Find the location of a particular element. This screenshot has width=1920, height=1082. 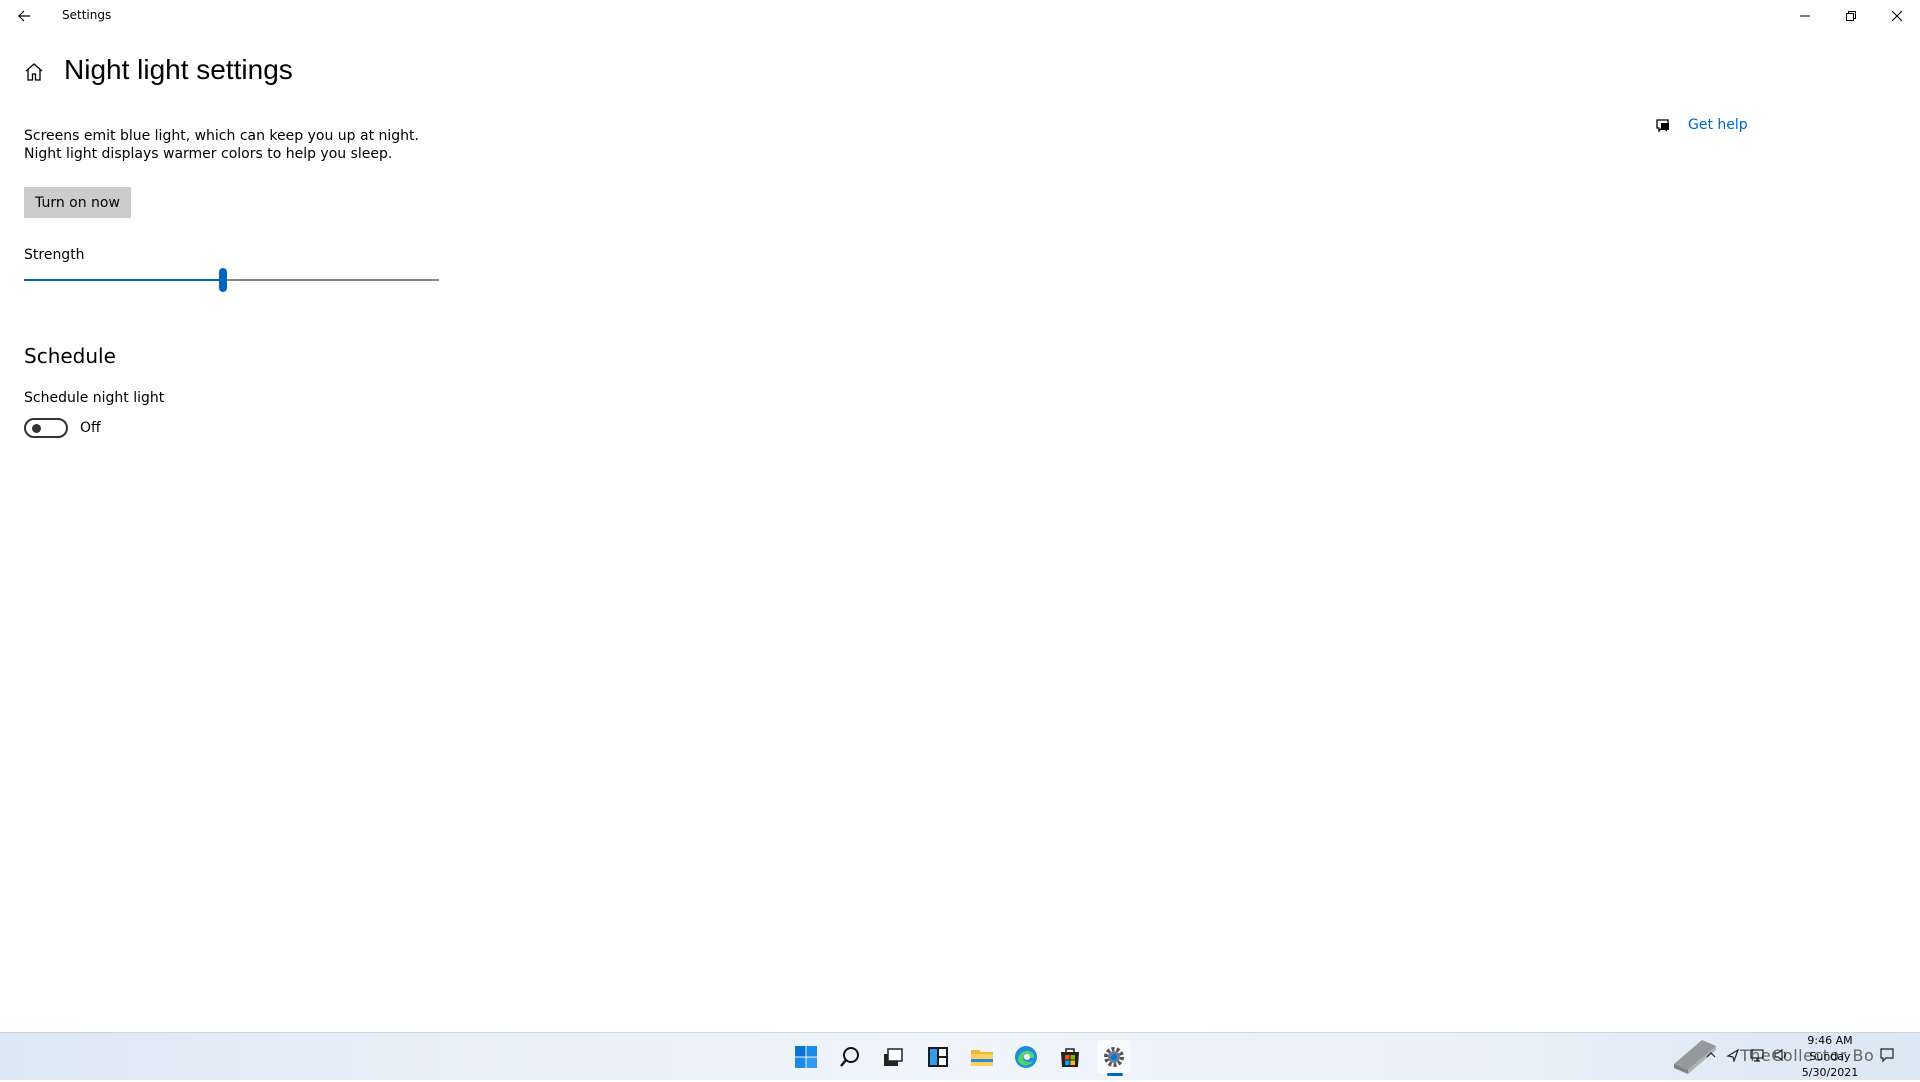

restore-icon is located at coordinates (1851, 16).